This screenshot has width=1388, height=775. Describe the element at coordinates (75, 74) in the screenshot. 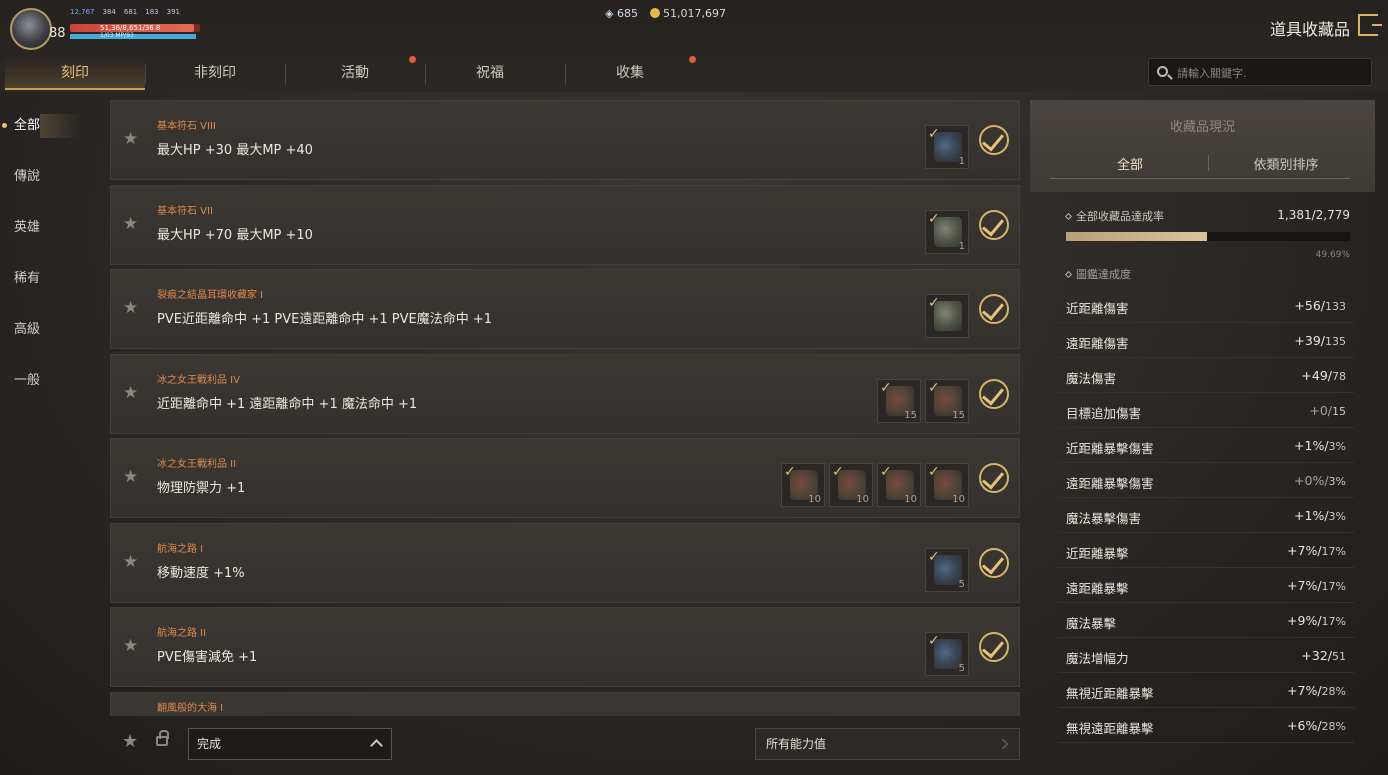

I see `tab-engraved: 刻印` at that location.